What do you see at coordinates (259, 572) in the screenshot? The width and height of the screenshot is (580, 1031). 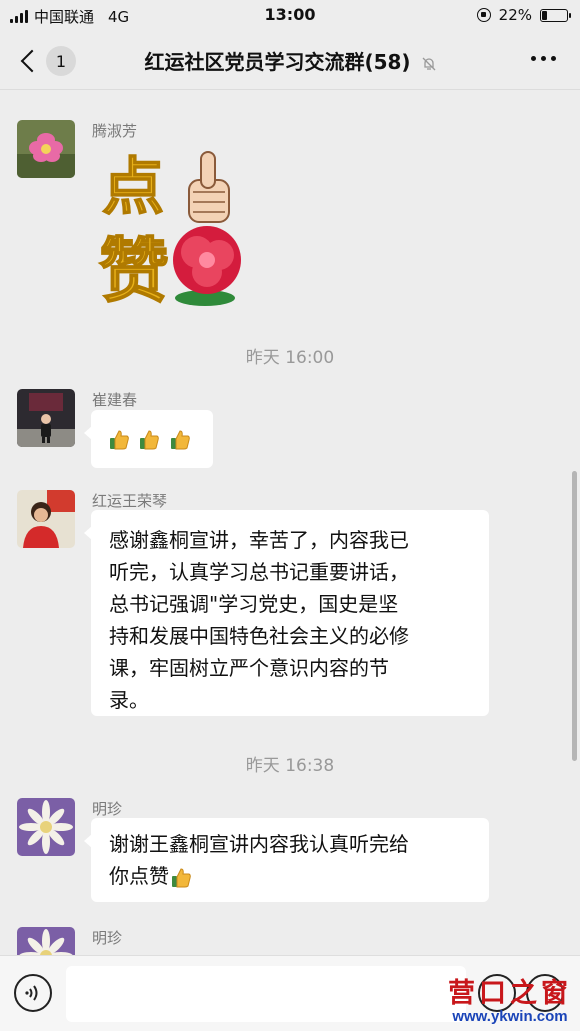 I see `message-text-line: 听完，认真学习总书记重要讲话，` at bounding box center [259, 572].